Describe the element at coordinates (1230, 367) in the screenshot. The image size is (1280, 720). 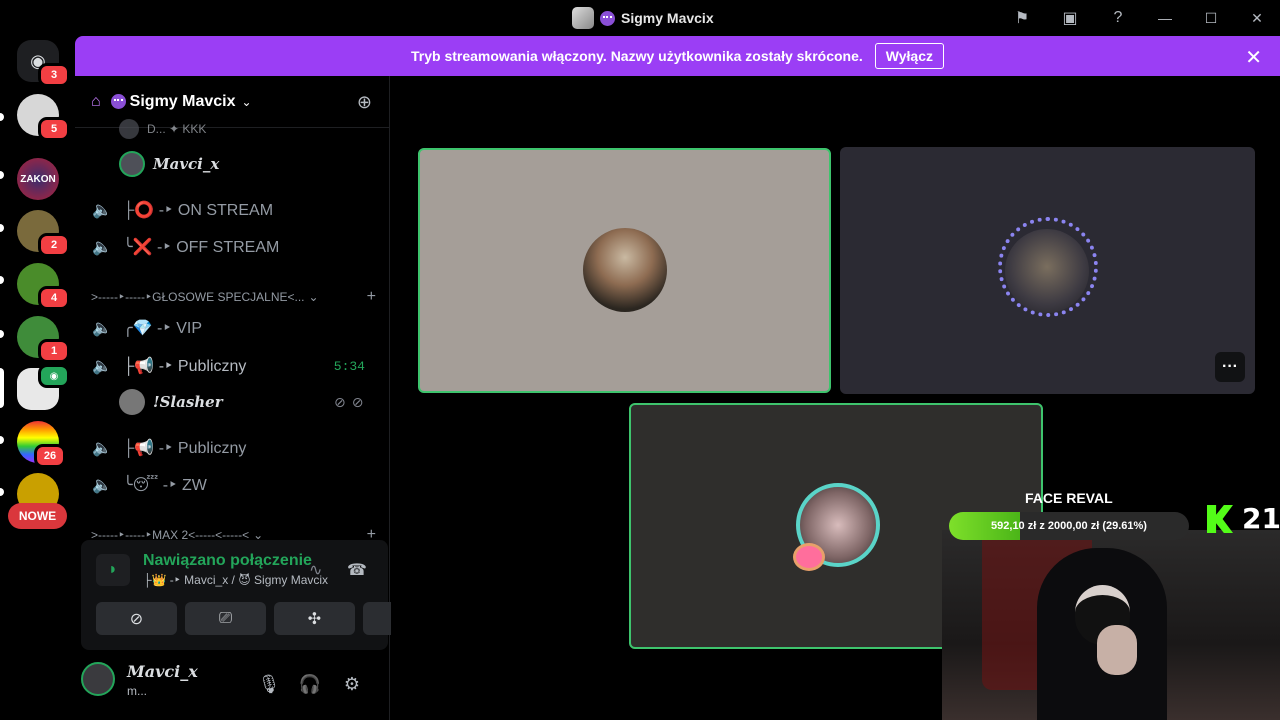
I see `more-options-icon: ···` at that location.